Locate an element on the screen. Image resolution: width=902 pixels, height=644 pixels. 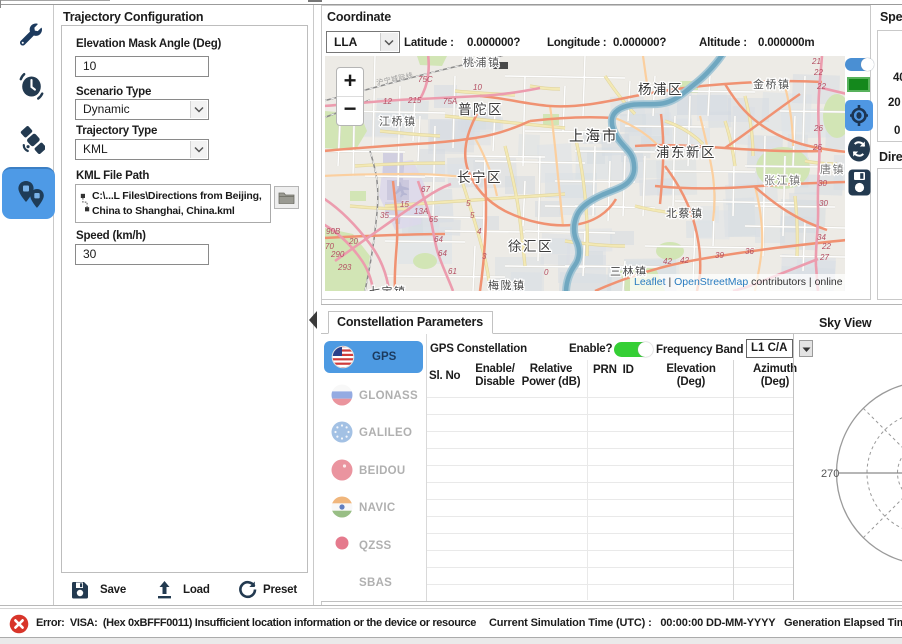
svg-text: 75C is located at coordinates (425, 79).